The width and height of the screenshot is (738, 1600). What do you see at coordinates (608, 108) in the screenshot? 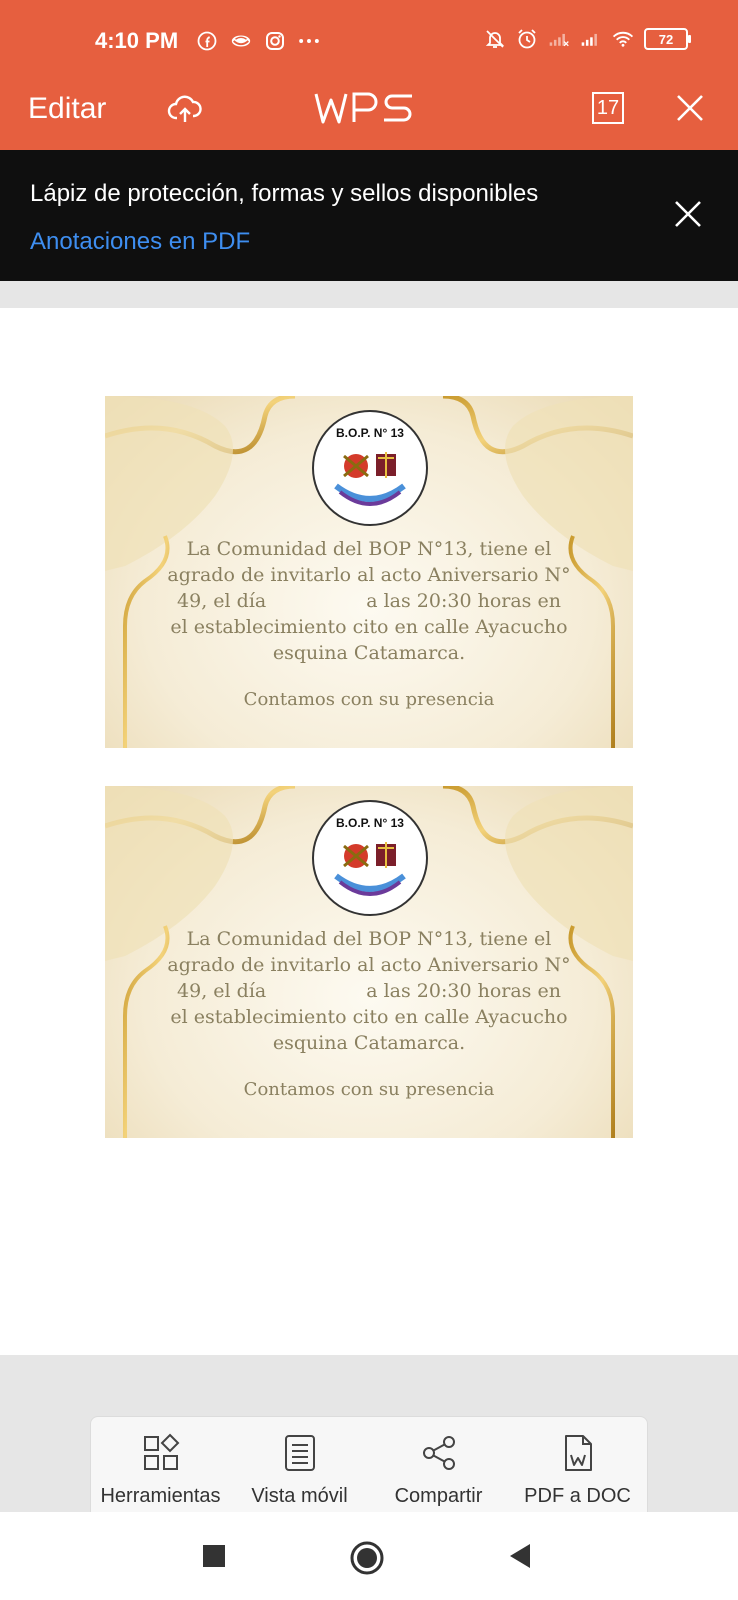
I see `page-count-button: 17` at bounding box center [608, 108].